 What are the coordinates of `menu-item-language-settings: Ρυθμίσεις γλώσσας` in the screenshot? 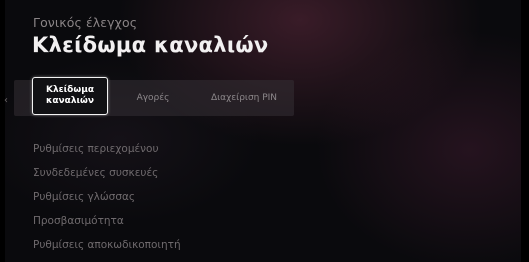 It's located at (84, 197).